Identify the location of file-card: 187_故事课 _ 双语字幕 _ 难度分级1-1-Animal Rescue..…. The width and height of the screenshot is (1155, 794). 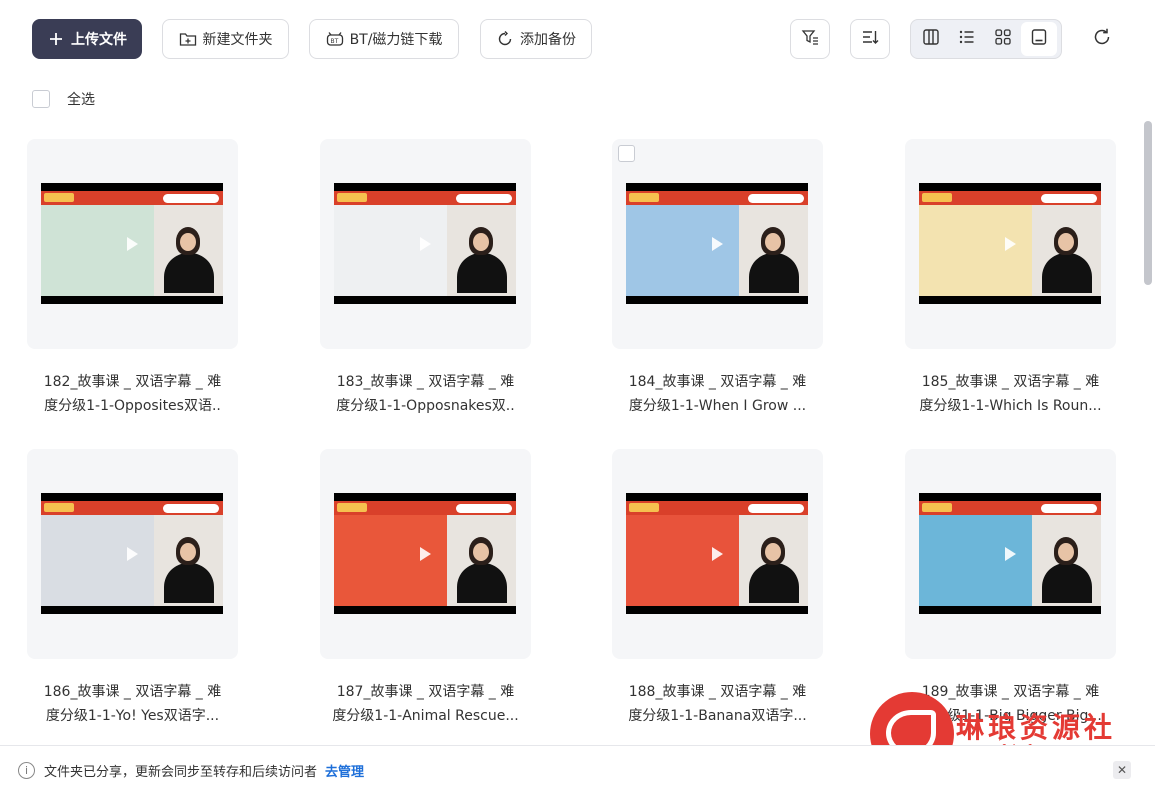
(425, 588).